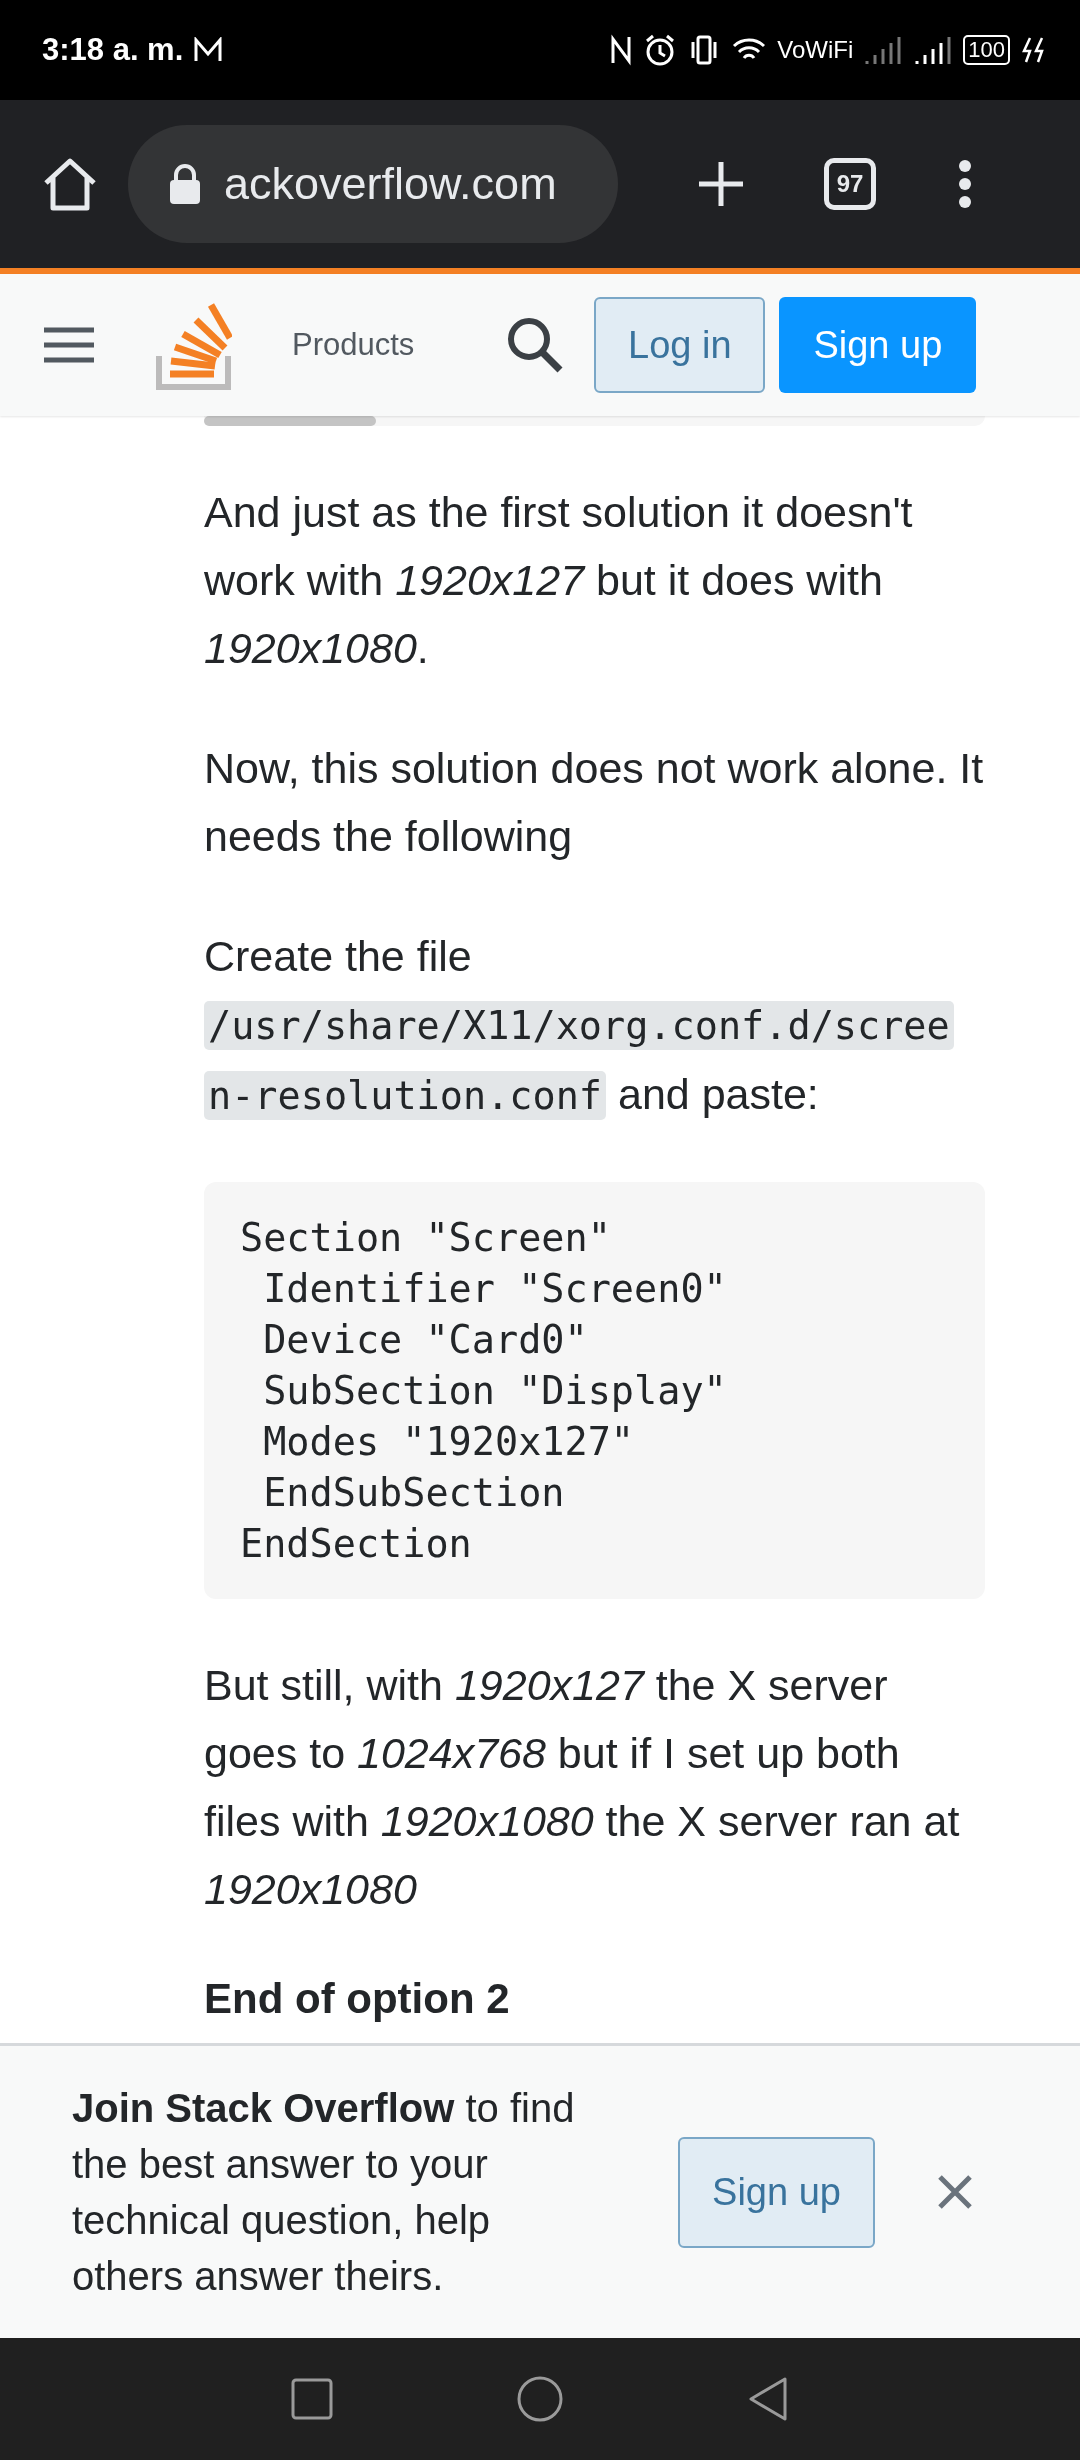 The height and width of the screenshot is (2460, 1080). Describe the element at coordinates (390, 184) in the screenshot. I see `url-text: ackoverflow.com` at that location.